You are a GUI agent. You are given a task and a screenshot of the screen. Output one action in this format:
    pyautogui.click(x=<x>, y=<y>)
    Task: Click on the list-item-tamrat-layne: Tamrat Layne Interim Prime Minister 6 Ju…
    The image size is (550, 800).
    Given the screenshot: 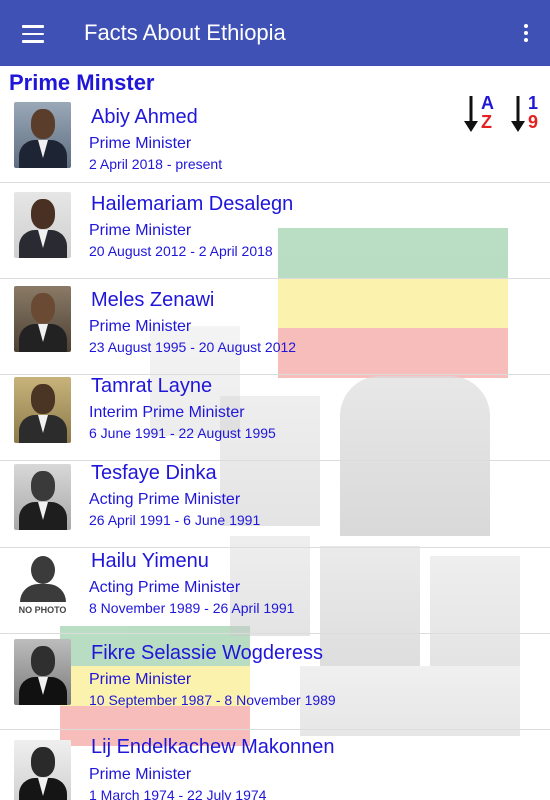 What is the action you would take?
    pyautogui.click(x=275, y=418)
    